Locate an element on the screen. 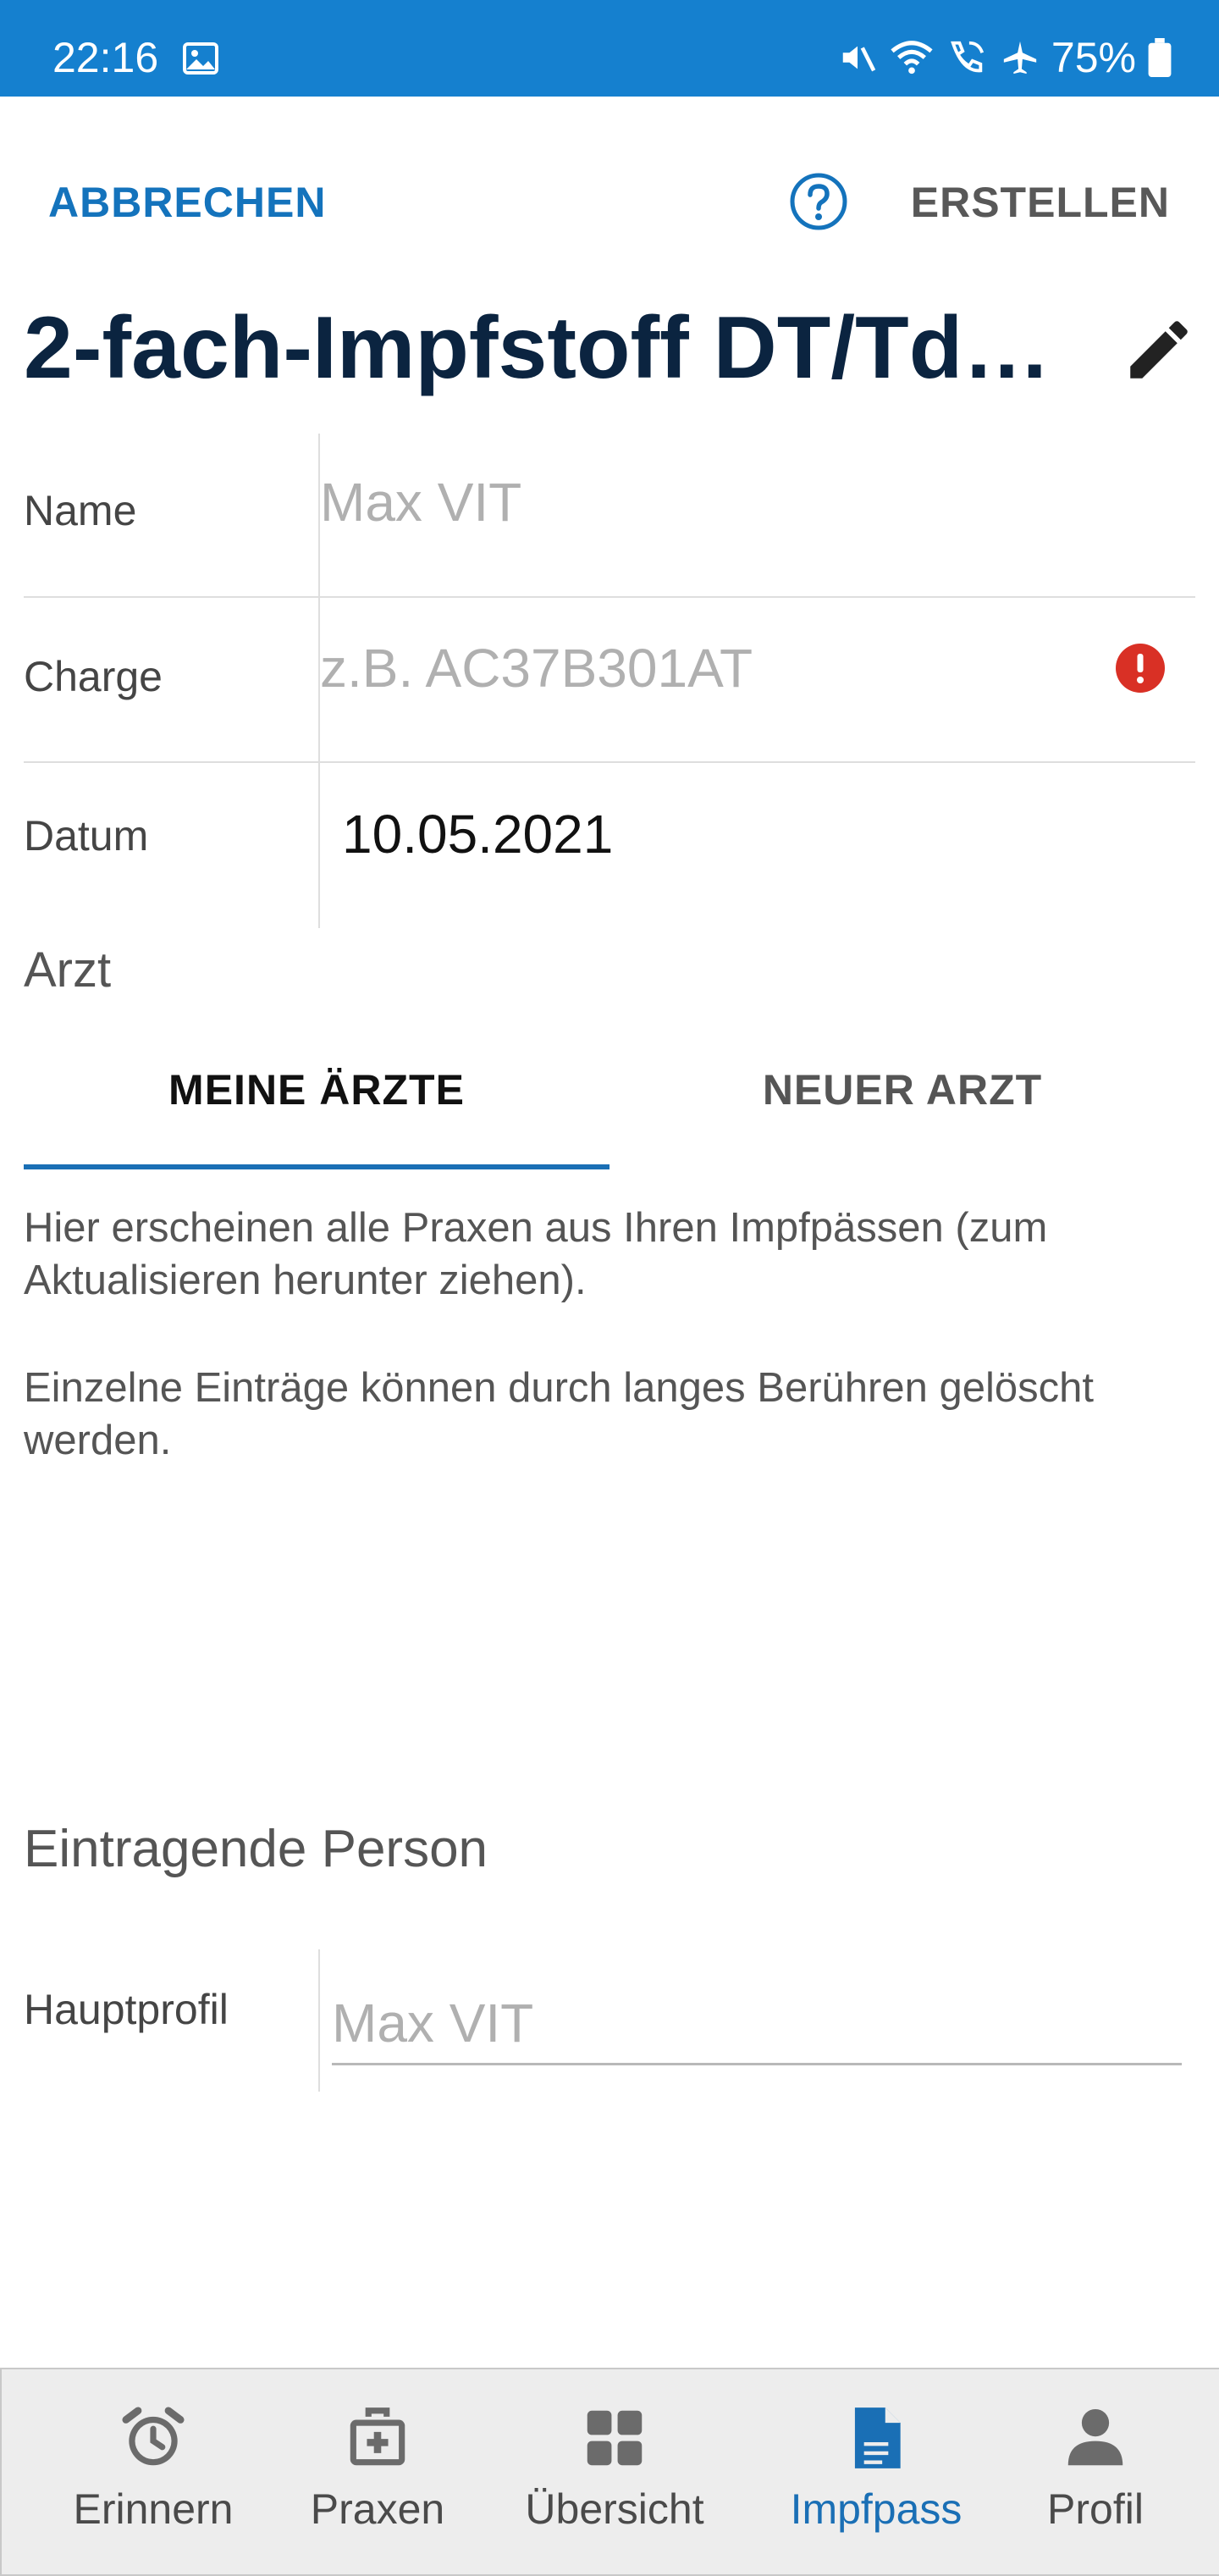  nav-item-praxen: Praxen is located at coordinates (378, 2468).